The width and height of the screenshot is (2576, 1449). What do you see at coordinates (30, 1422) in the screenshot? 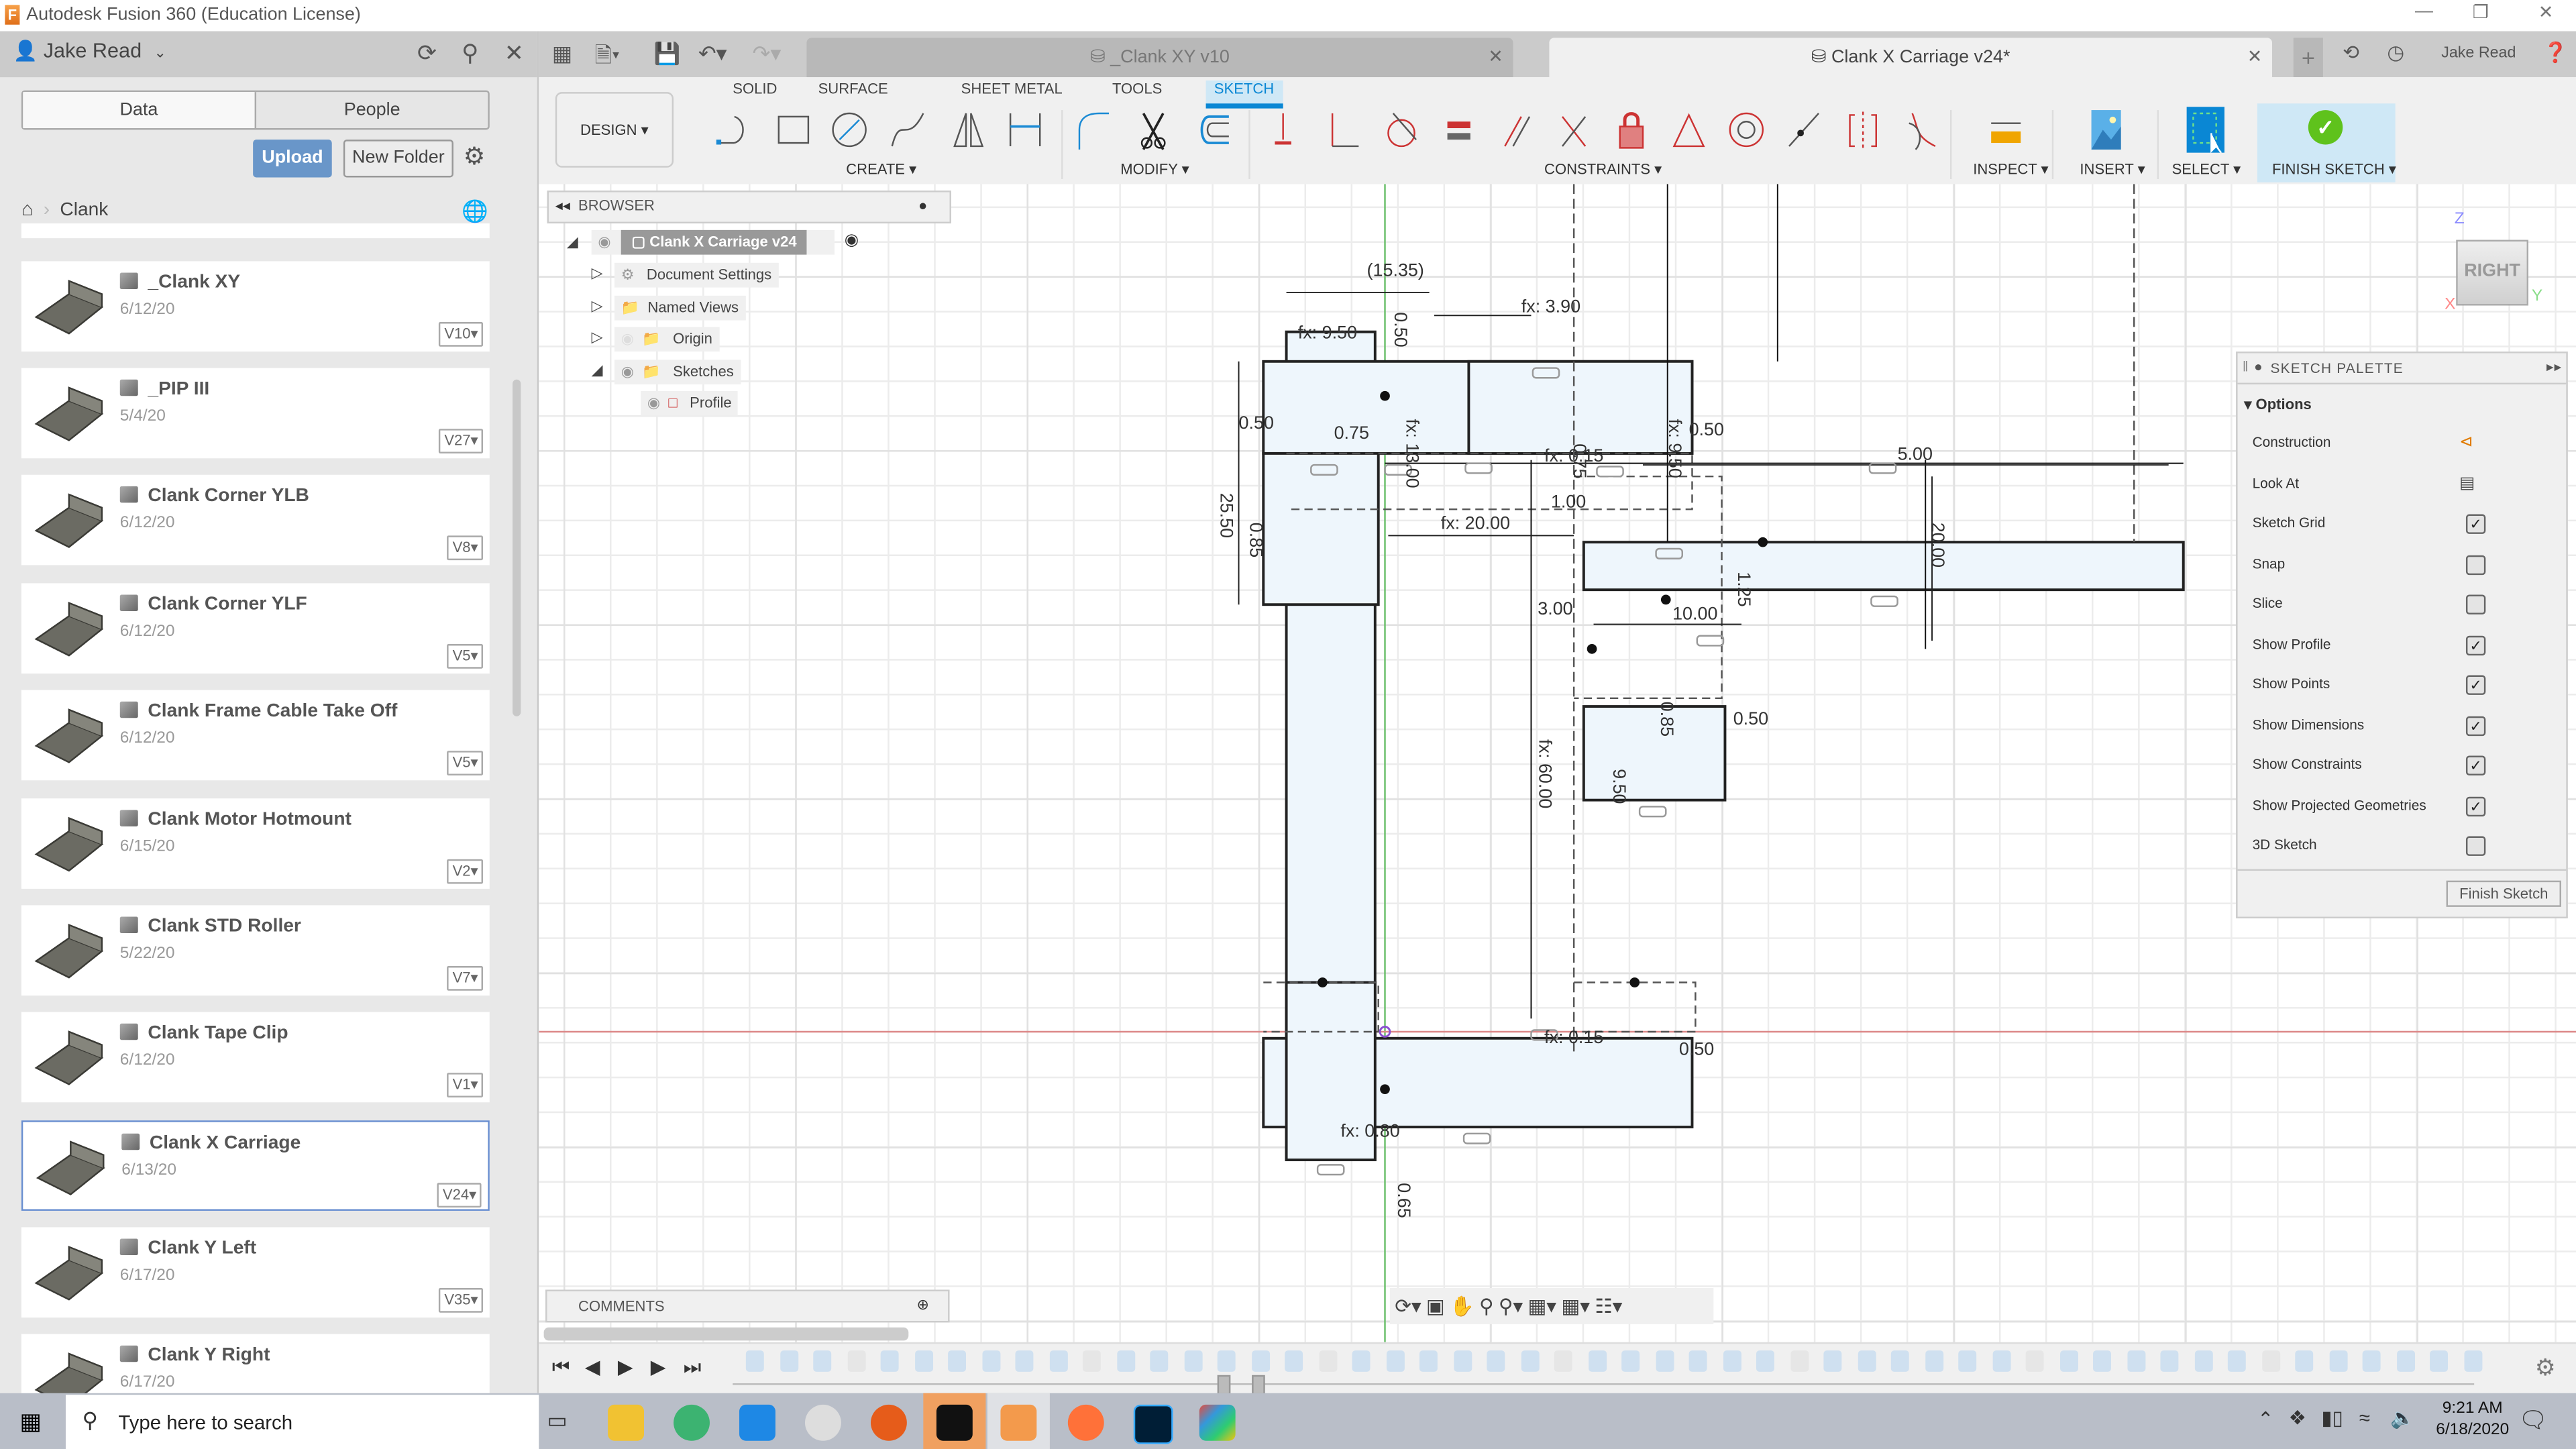
I see `windows-start-icon: ▦` at bounding box center [30, 1422].